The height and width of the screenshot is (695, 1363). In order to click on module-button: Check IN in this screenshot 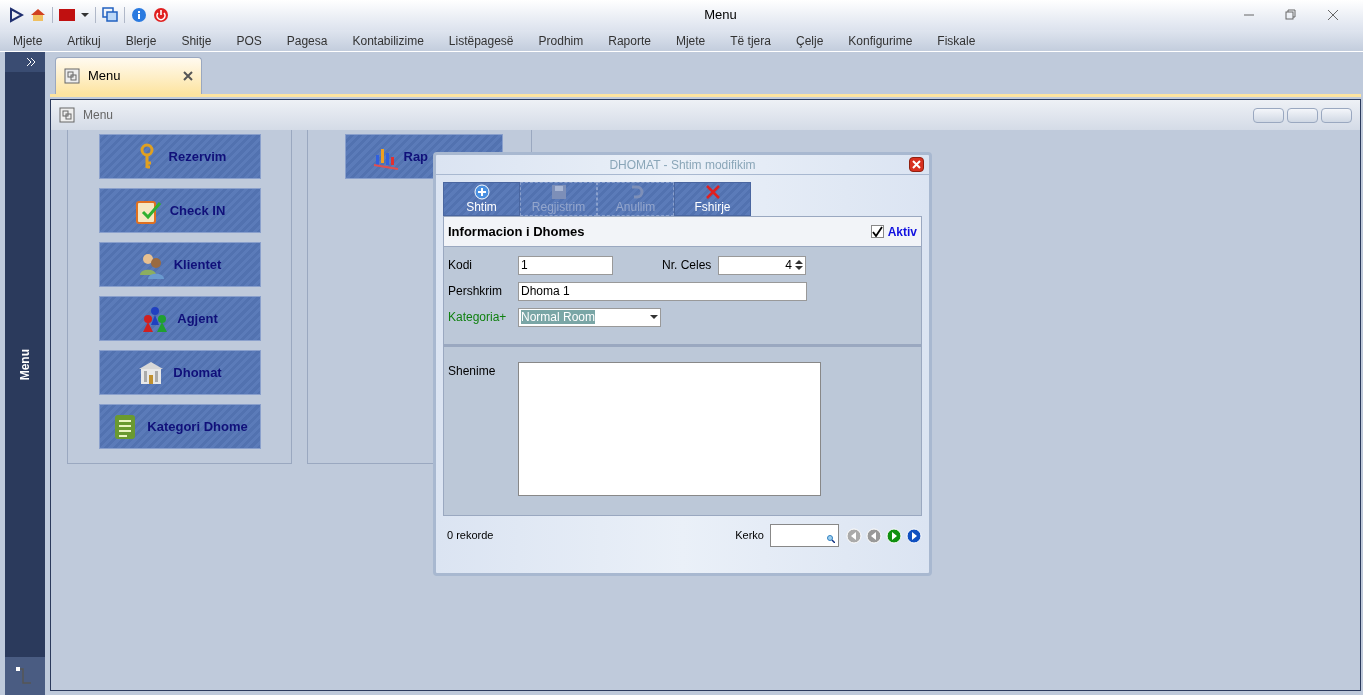, I will do `click(179, 210)`.